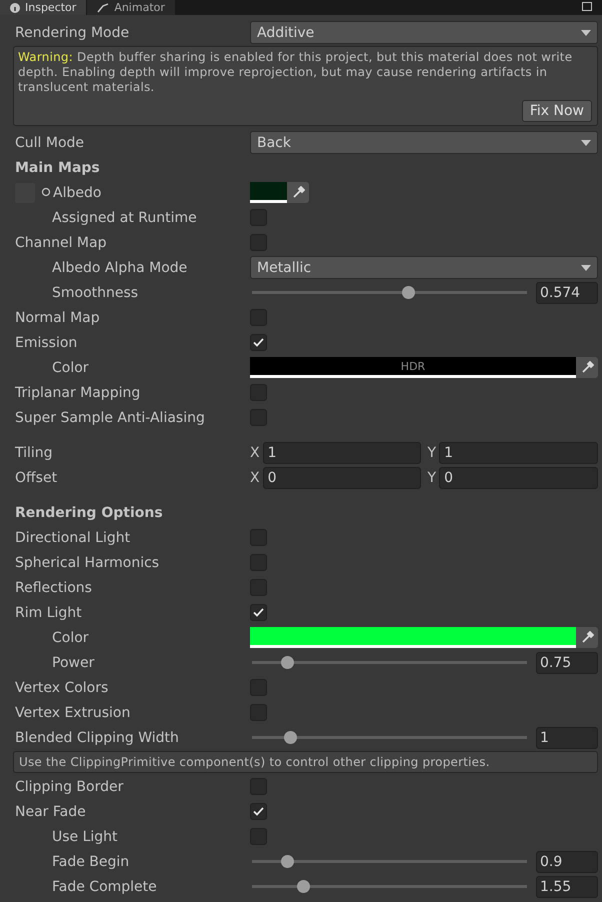 This screenshot has height=902, width=602. I want to click on property-label: Normal Map, so click(57, 318).